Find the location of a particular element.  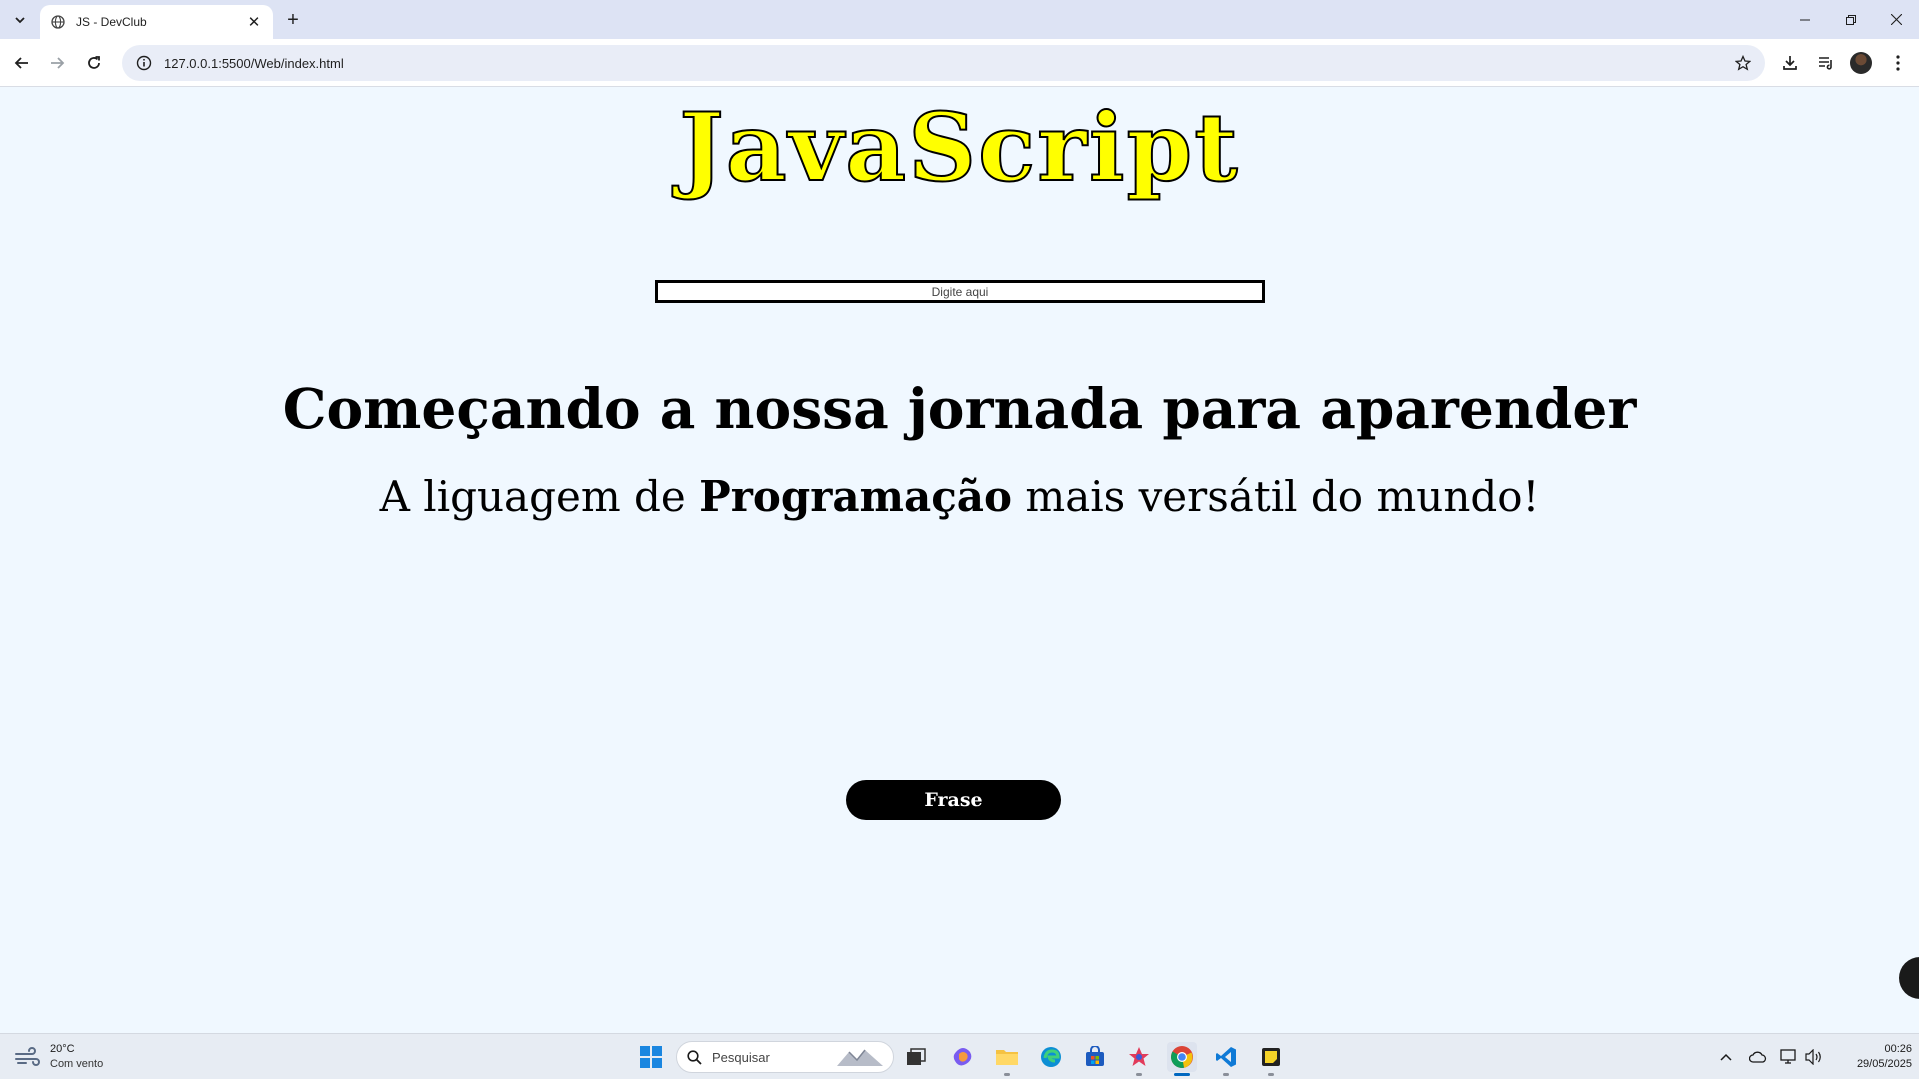

copilot-icon is located at coordinates (963, 1057).